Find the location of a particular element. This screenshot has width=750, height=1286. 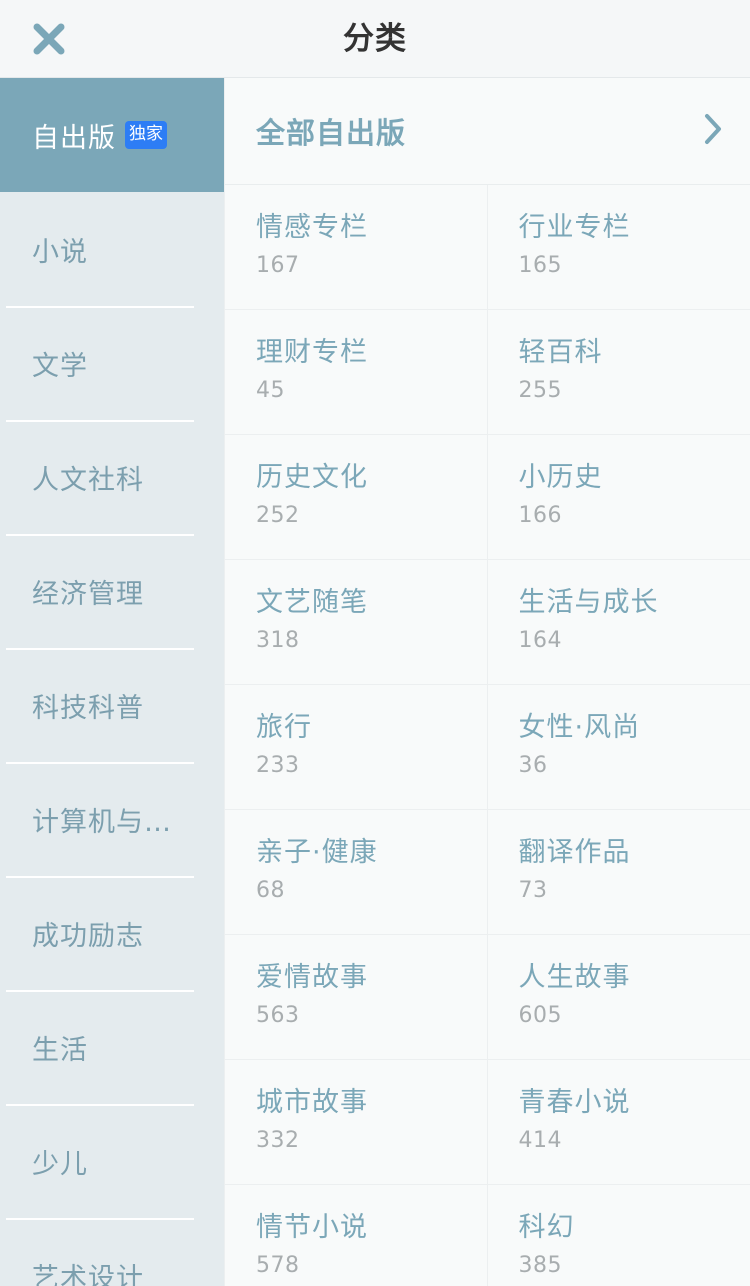

subcategory-count: 252 is located at coordinates (278, 516).